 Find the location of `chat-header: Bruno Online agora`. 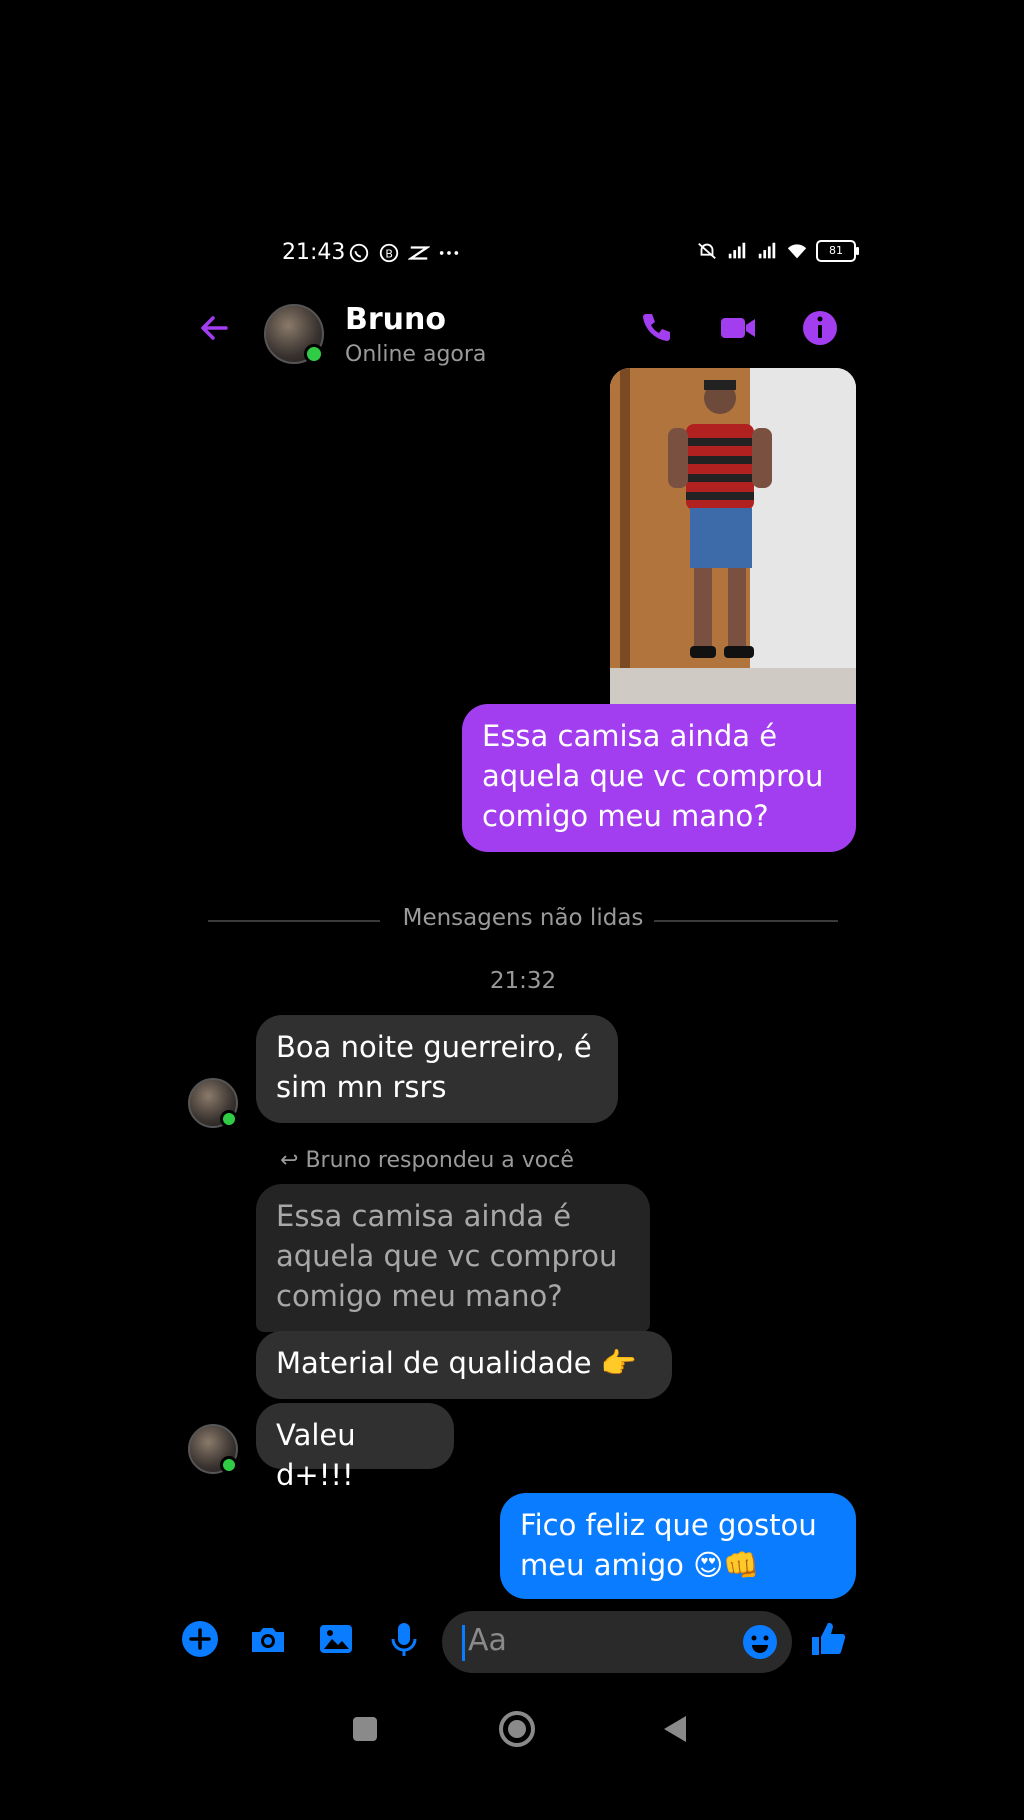

chat-header: Bruno Online agora is located at coordinates (523, 328).